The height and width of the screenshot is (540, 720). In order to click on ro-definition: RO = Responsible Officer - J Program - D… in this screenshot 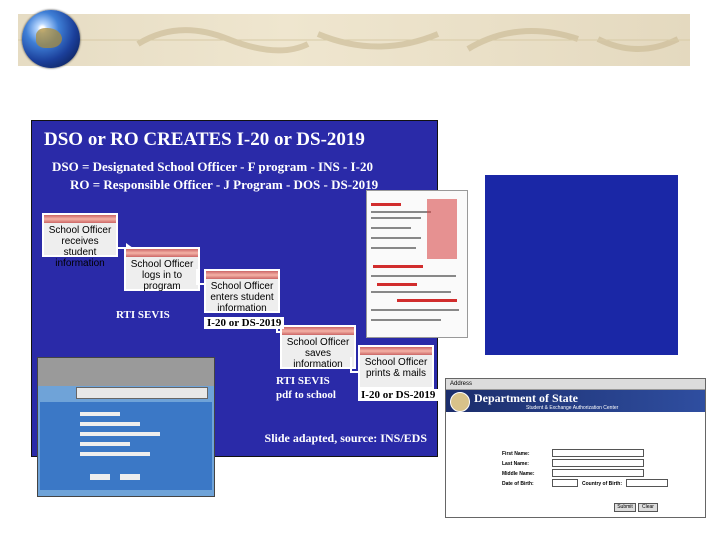, I will do `click(224, 184)`.